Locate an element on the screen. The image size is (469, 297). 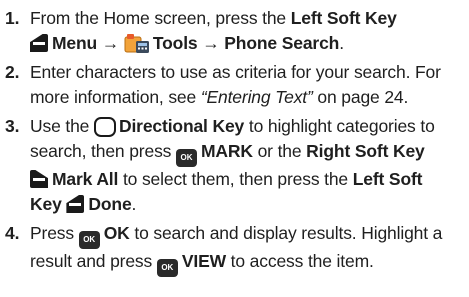
step-number: 3. is located at coordinates (12, 126).